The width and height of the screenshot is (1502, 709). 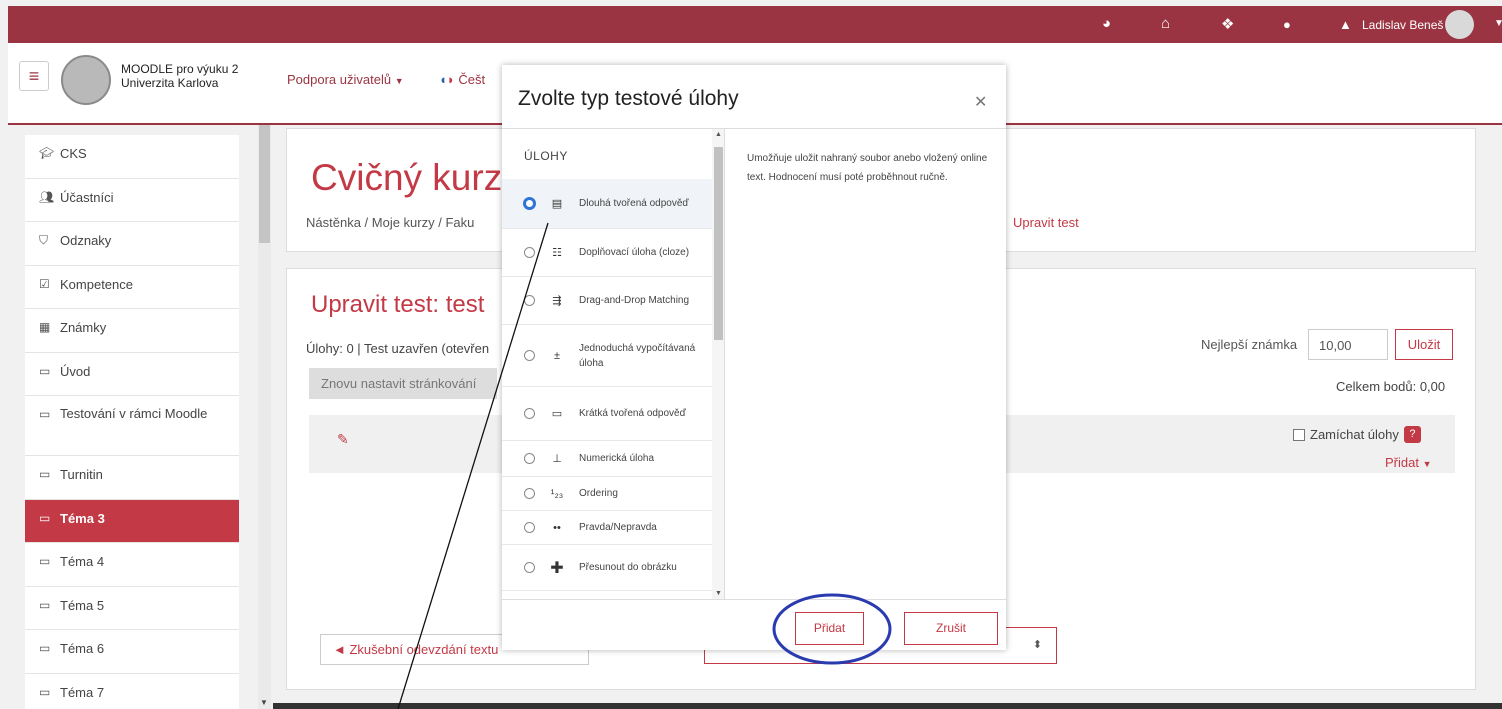 What do you see at coordinates (632, 413) in the screenshot?
I see `option-label: Krátká tvořená odpověď` at bounding box center [632, 413].